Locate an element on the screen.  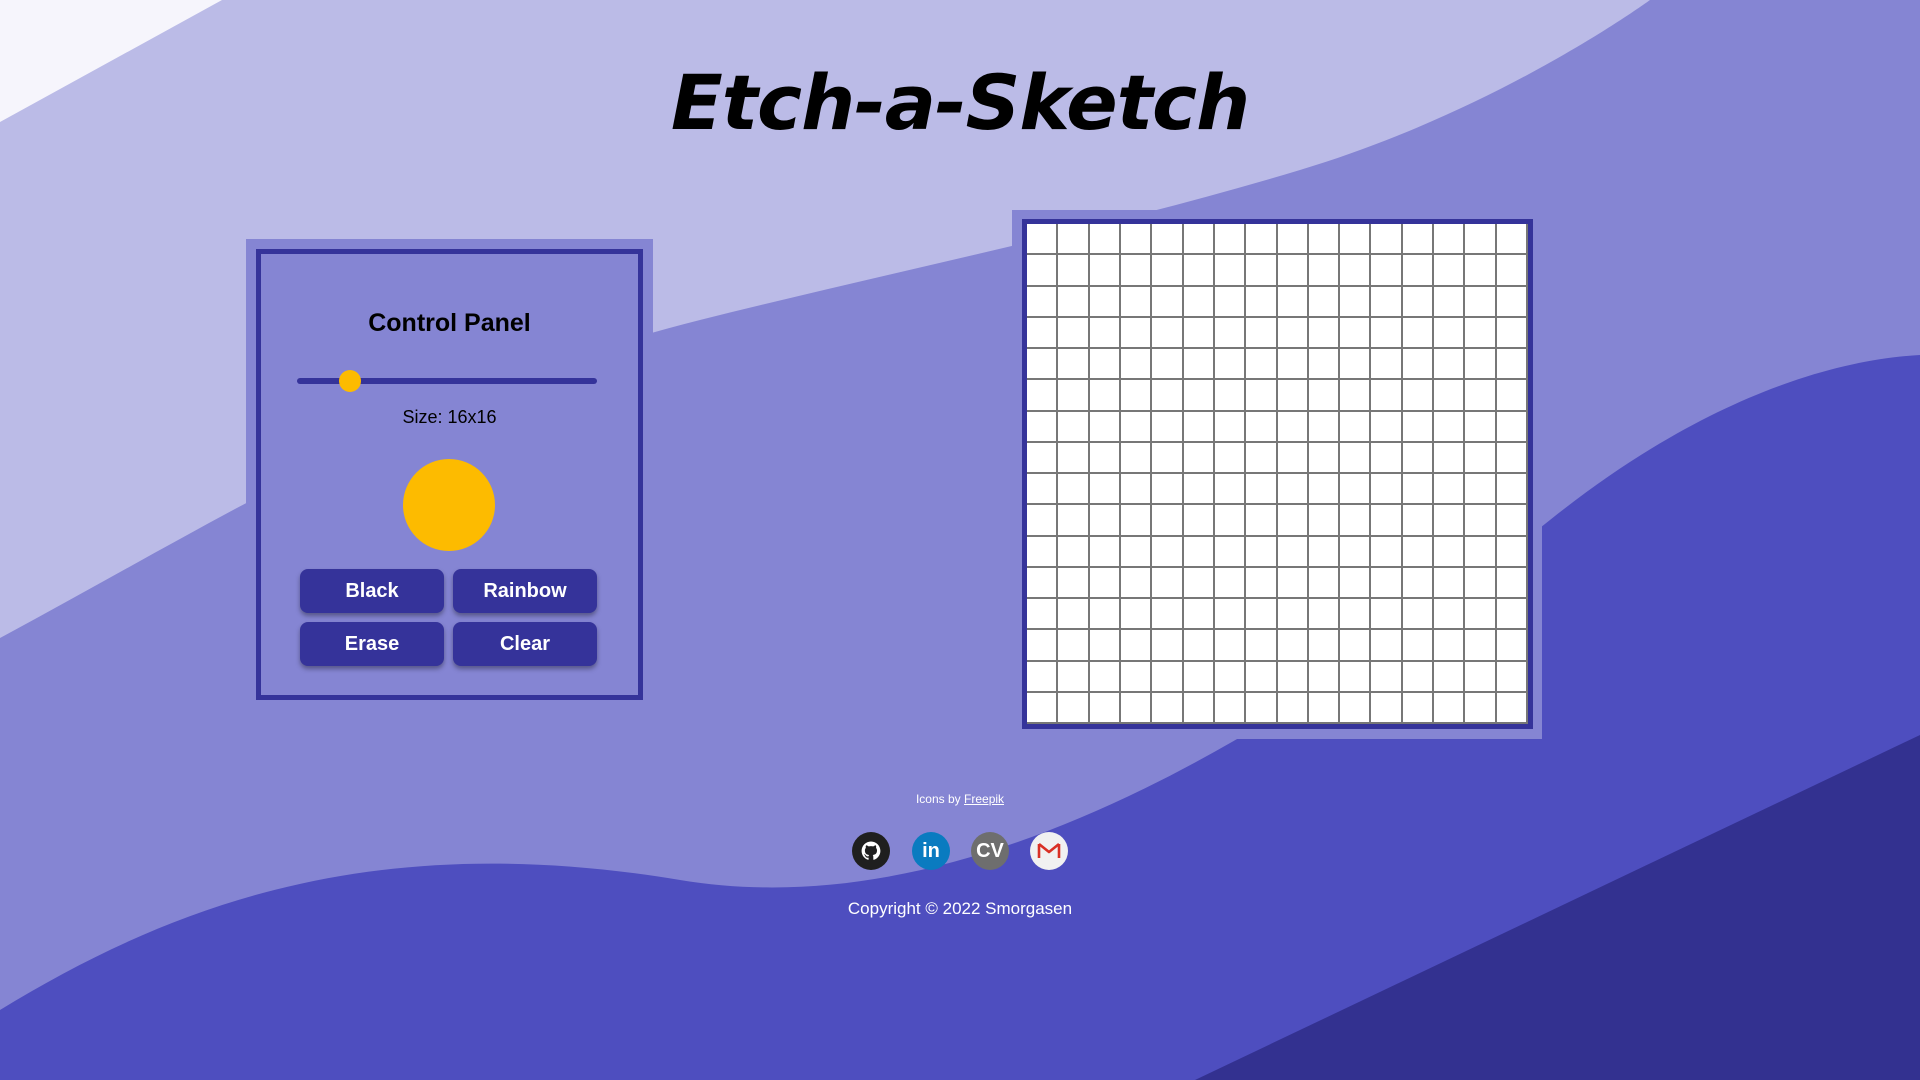
clear-button: Clear is located at coordinates (525, 644).